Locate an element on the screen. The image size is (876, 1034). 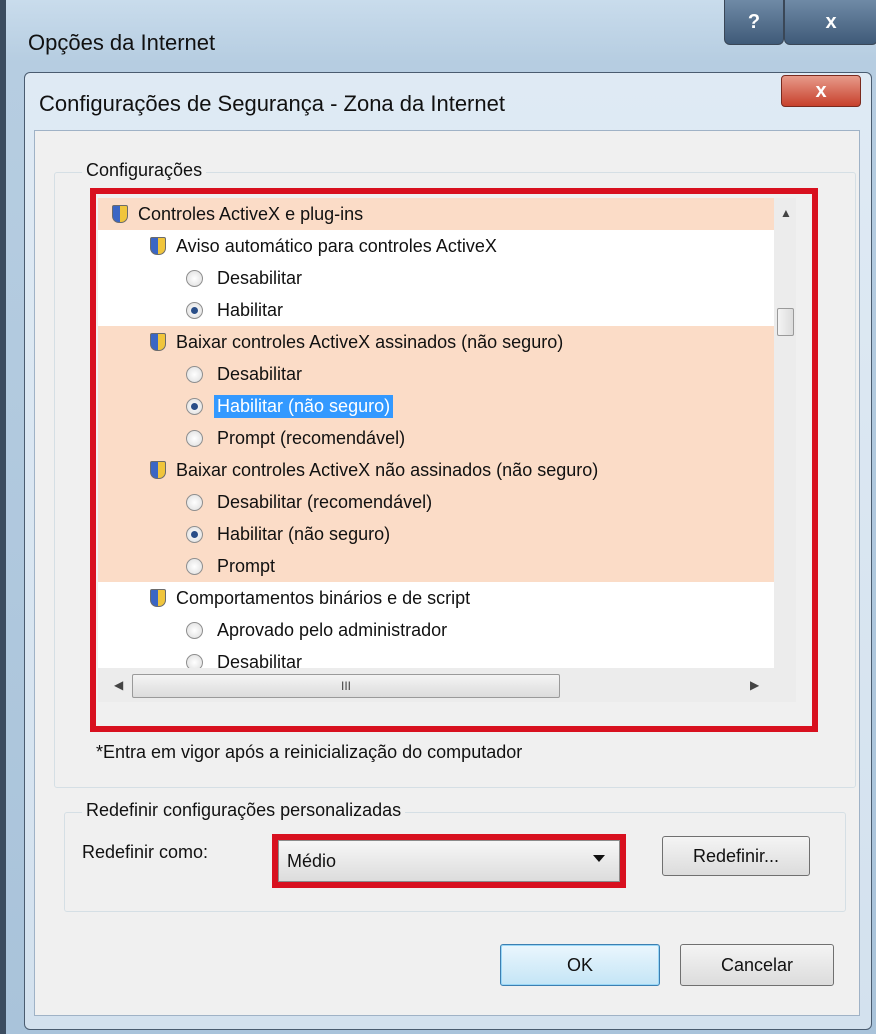
settings-group-label: Configurações is located at coordinates (144, 170).